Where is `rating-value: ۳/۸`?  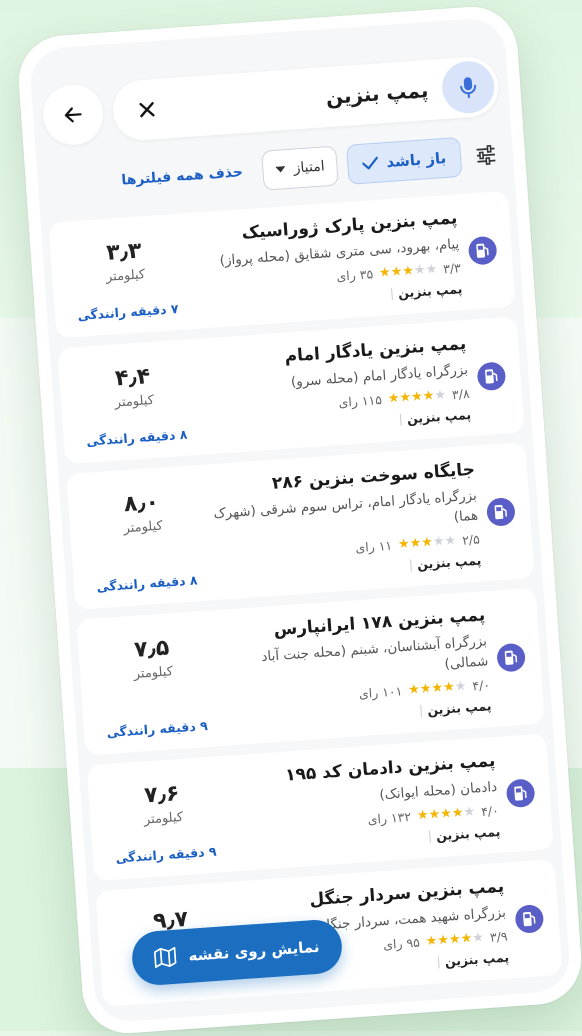 rating-value: ۳/۸ is located at coordinates (461, 394).